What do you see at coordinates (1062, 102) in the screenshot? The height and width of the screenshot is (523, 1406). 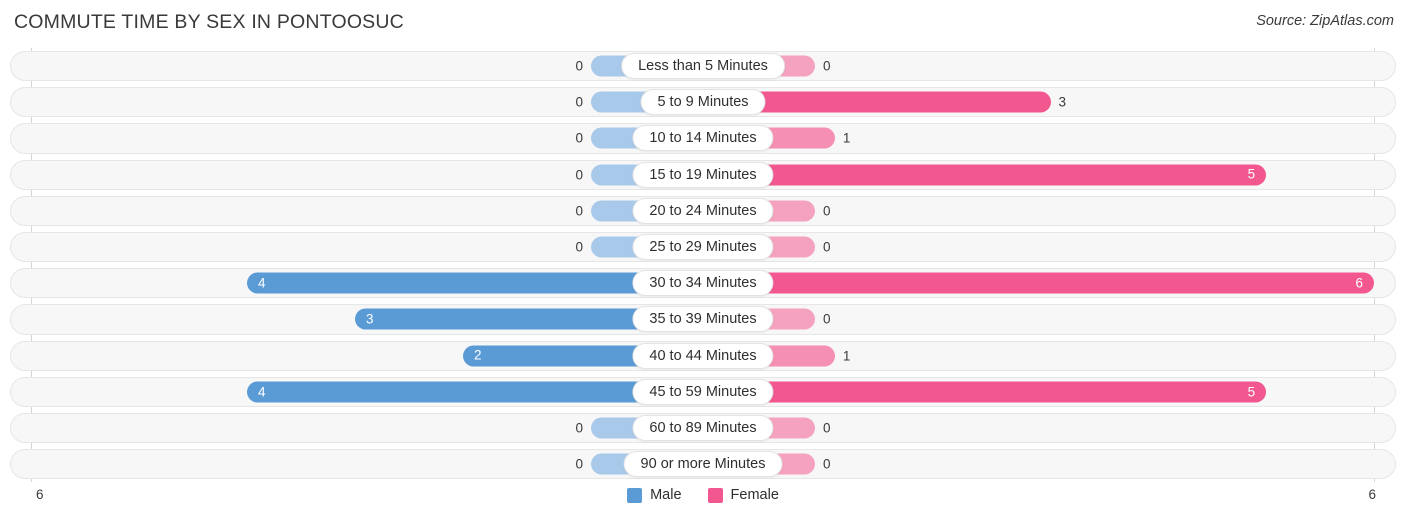 I see `bar-value-female: 3` at bounding box center [1062, 102].